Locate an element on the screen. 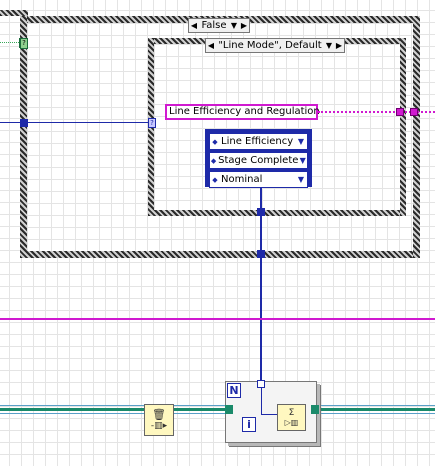 This screenshot has height=466, width=435. release-queue-node: 🗑 -▥▸ is located at coordinates (159, 420).